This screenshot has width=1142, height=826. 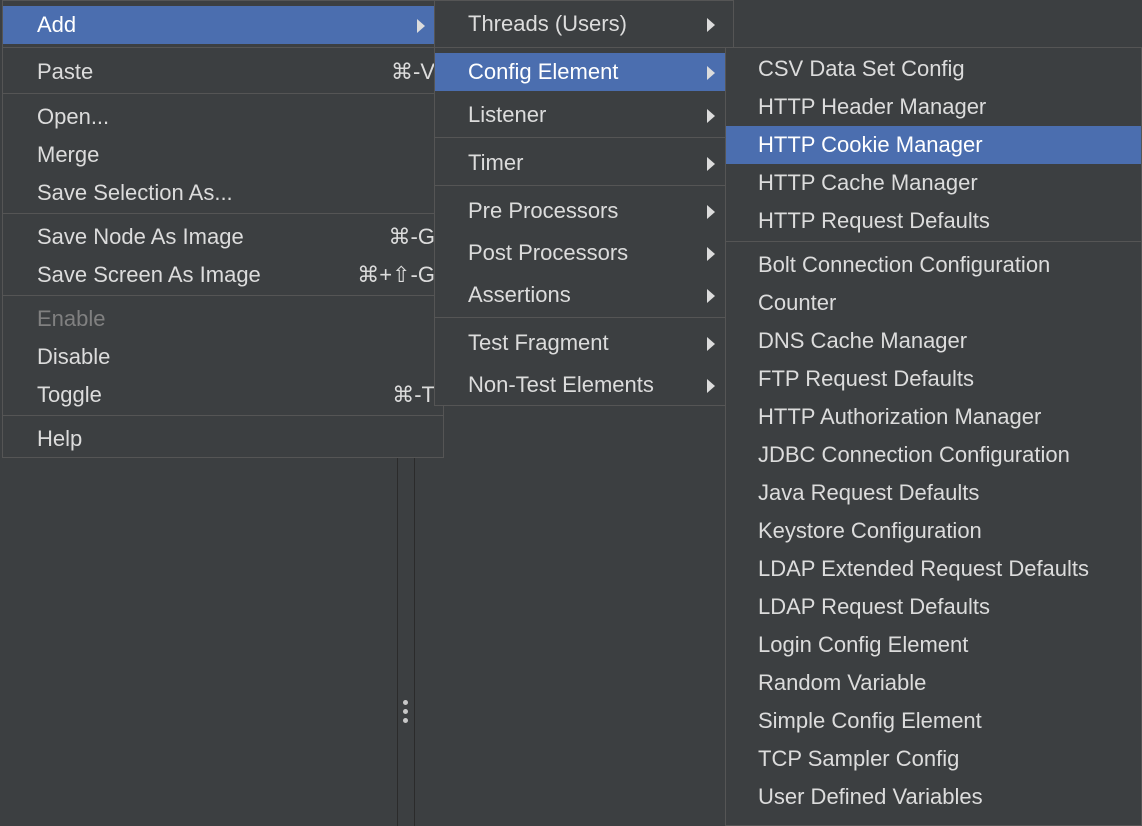 I want to click on menu-item-add: Add, so click(x=223, y=25).